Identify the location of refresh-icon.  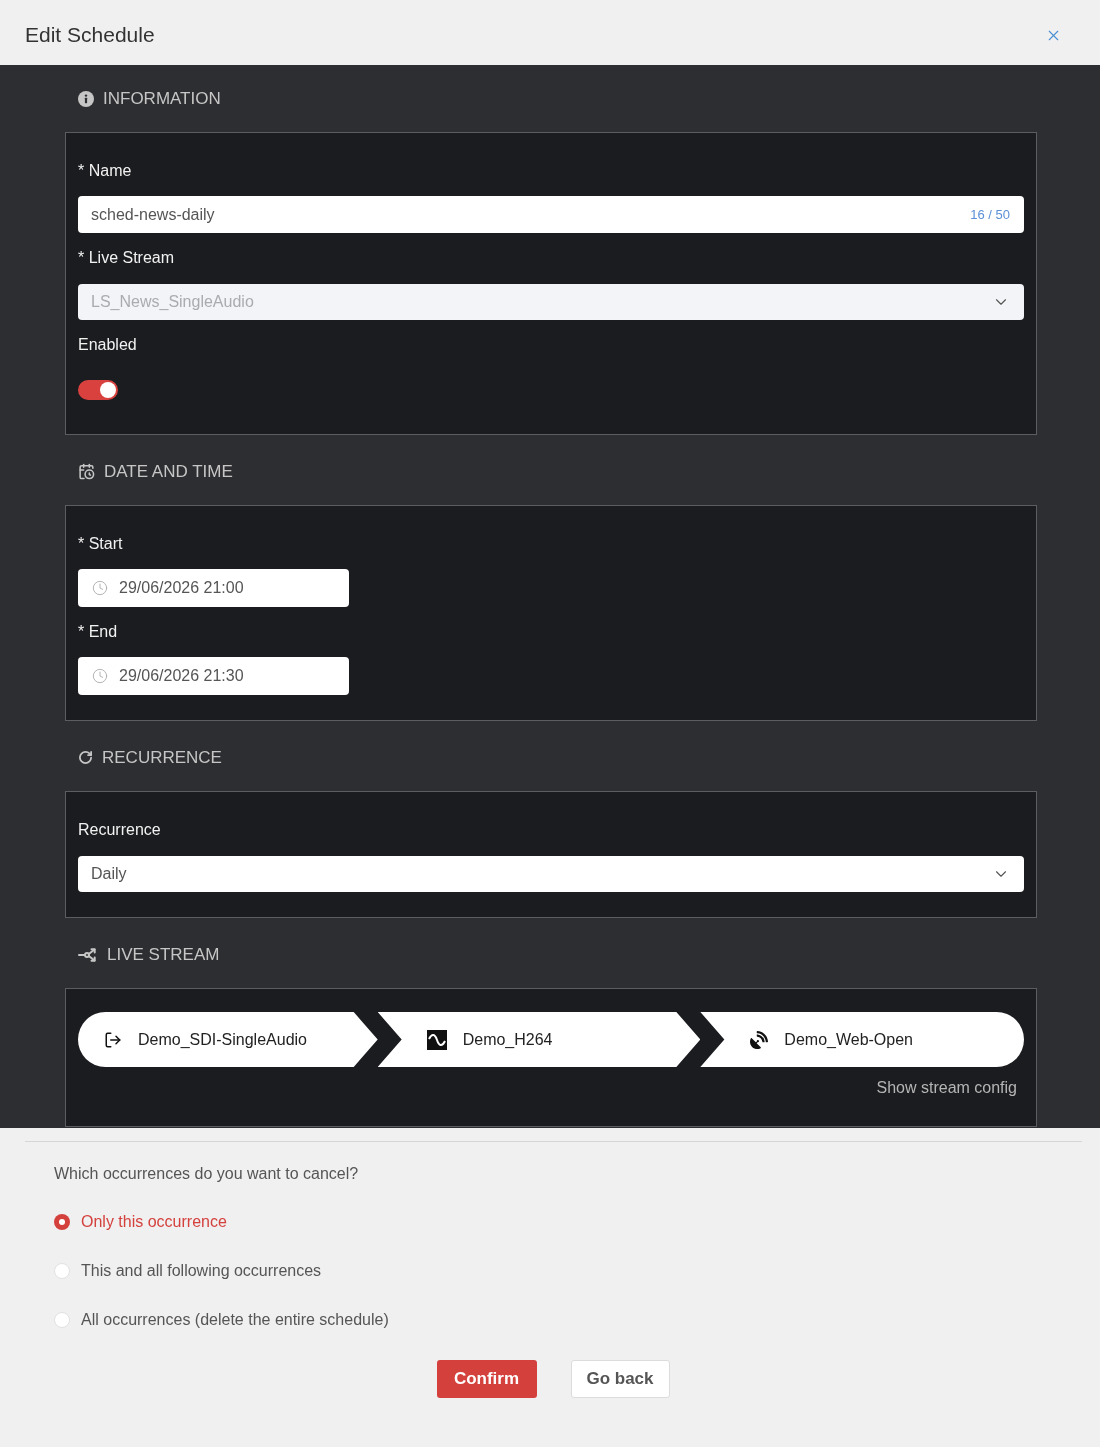
(85, 757).